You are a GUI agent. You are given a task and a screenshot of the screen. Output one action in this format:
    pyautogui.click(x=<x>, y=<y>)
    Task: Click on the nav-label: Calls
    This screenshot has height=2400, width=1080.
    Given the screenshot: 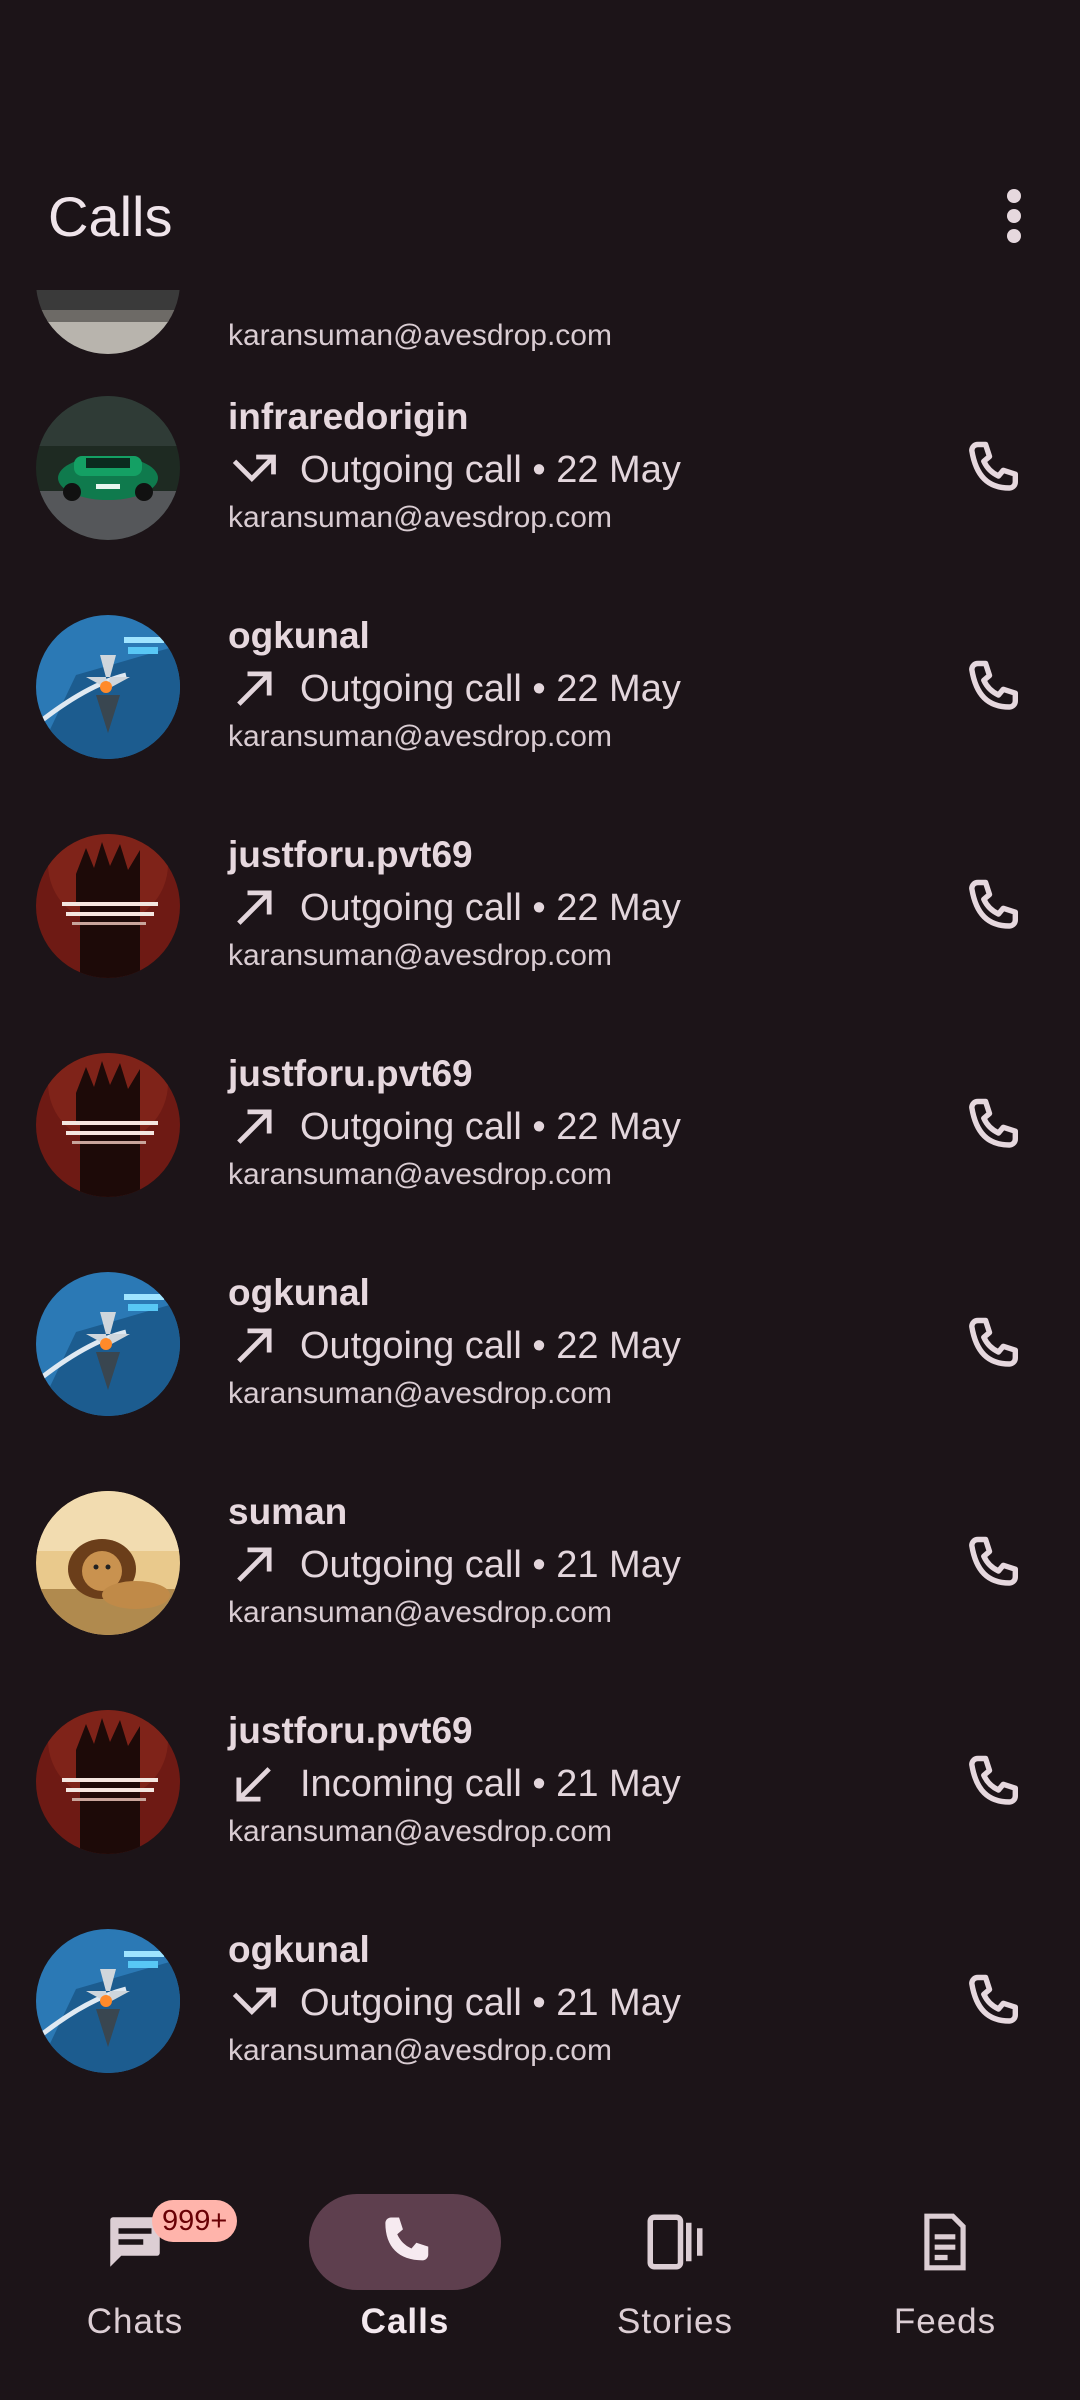 What is the action you would take?
    pyautogui.click(x=405, y=2321)
    